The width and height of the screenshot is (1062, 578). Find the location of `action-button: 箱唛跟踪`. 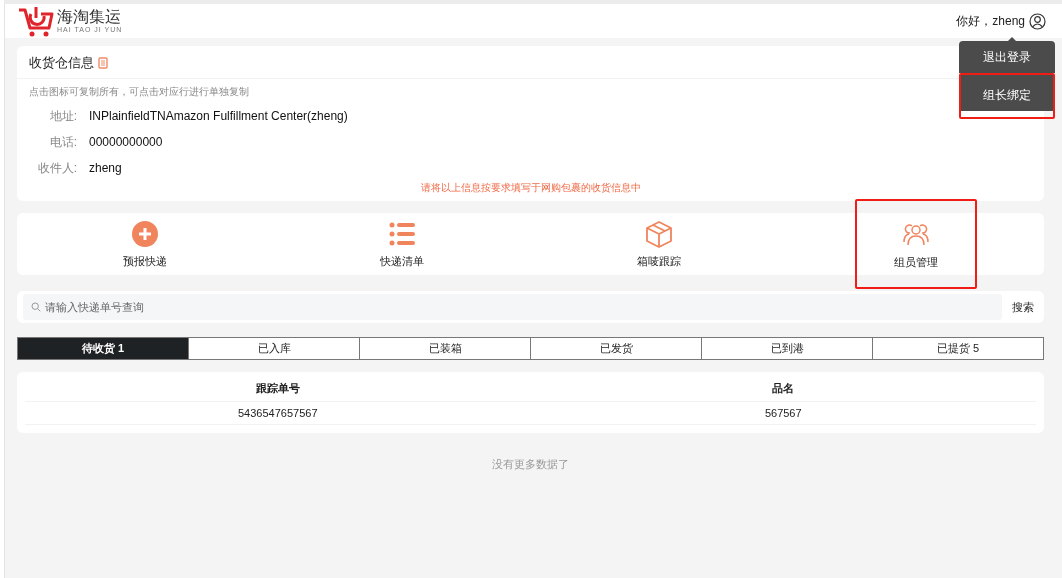

action-button: 箱唛跟踪 is located at coordinates (658, 243).